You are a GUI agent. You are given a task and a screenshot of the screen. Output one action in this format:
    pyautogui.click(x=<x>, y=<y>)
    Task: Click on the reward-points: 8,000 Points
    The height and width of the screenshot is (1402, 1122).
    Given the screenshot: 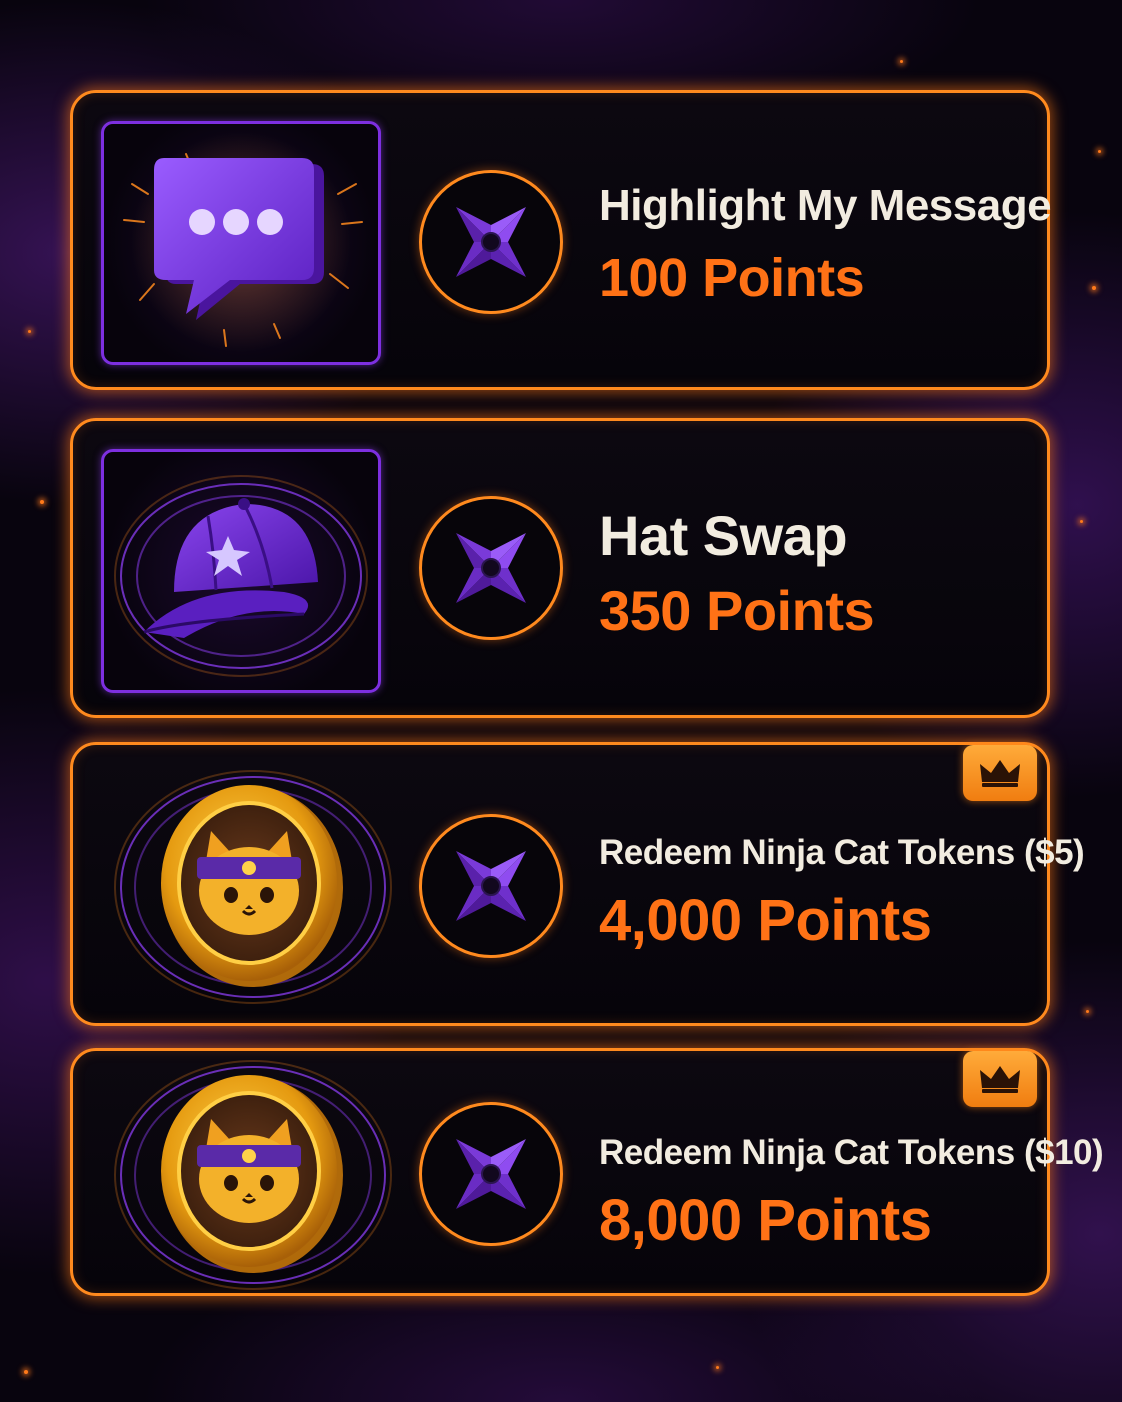 What is the action you would take?
    pyautogui.click(x=765, y=1220)
    